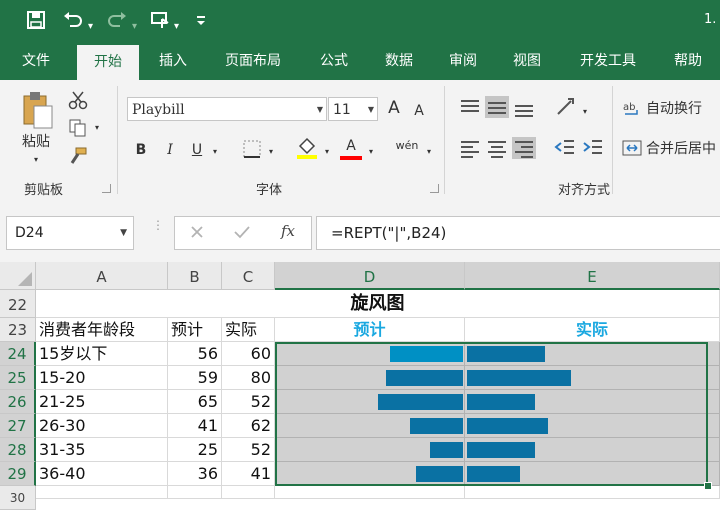 This screenshot has width=720, height=510. I want to click on align-middle-icon, so click(497, 107).